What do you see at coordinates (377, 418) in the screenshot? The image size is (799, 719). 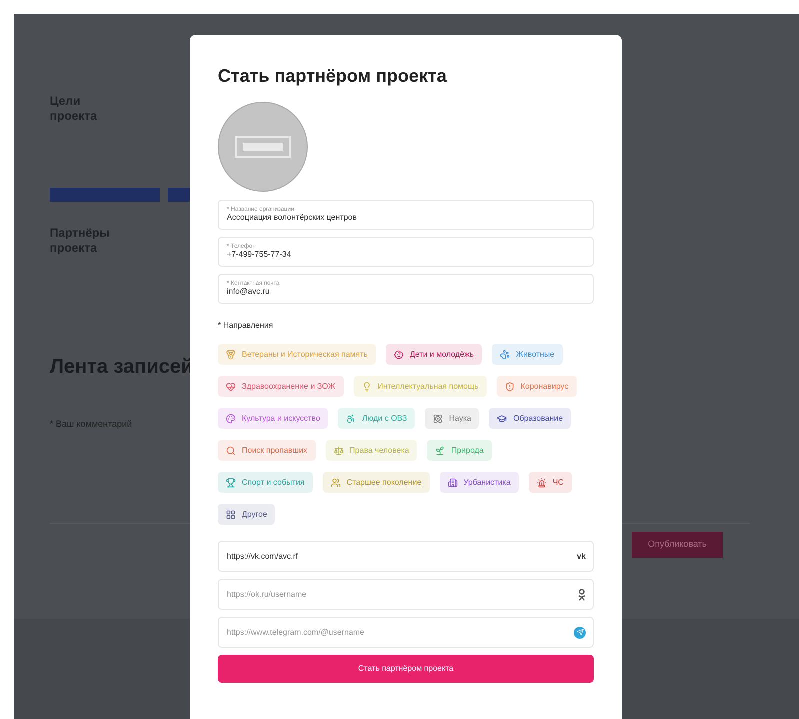 I see `direction-chip: Люди с ОВЗ` at bounding box center [377, 418].